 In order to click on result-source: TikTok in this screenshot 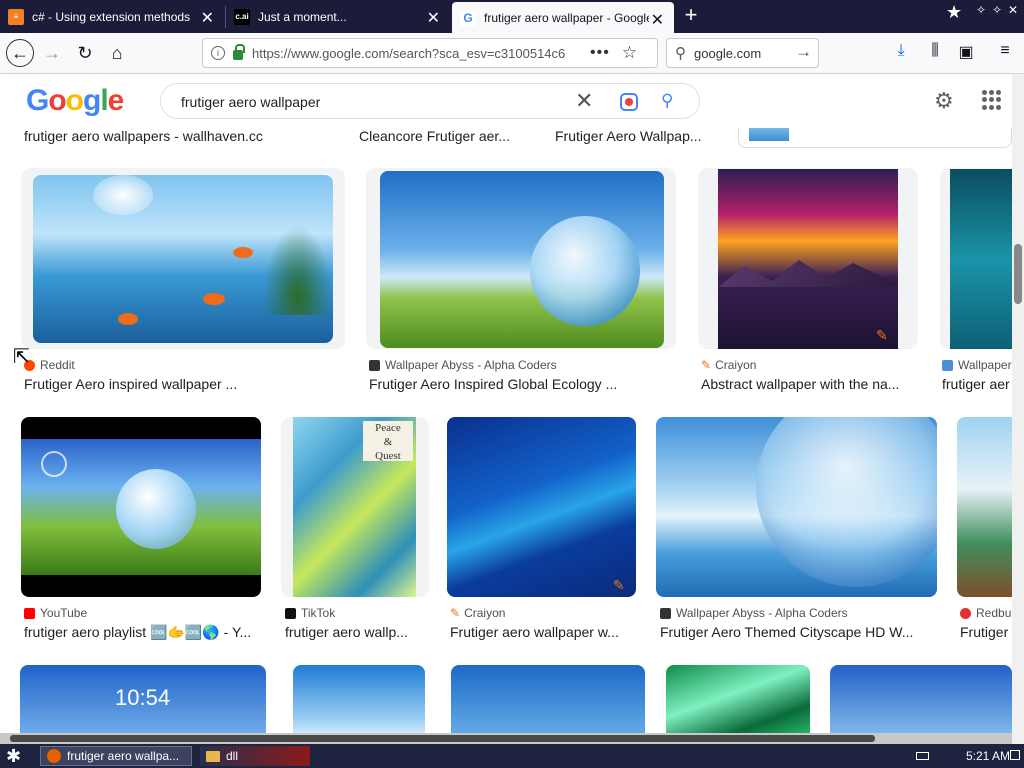, I will do `click(310, 613)`.